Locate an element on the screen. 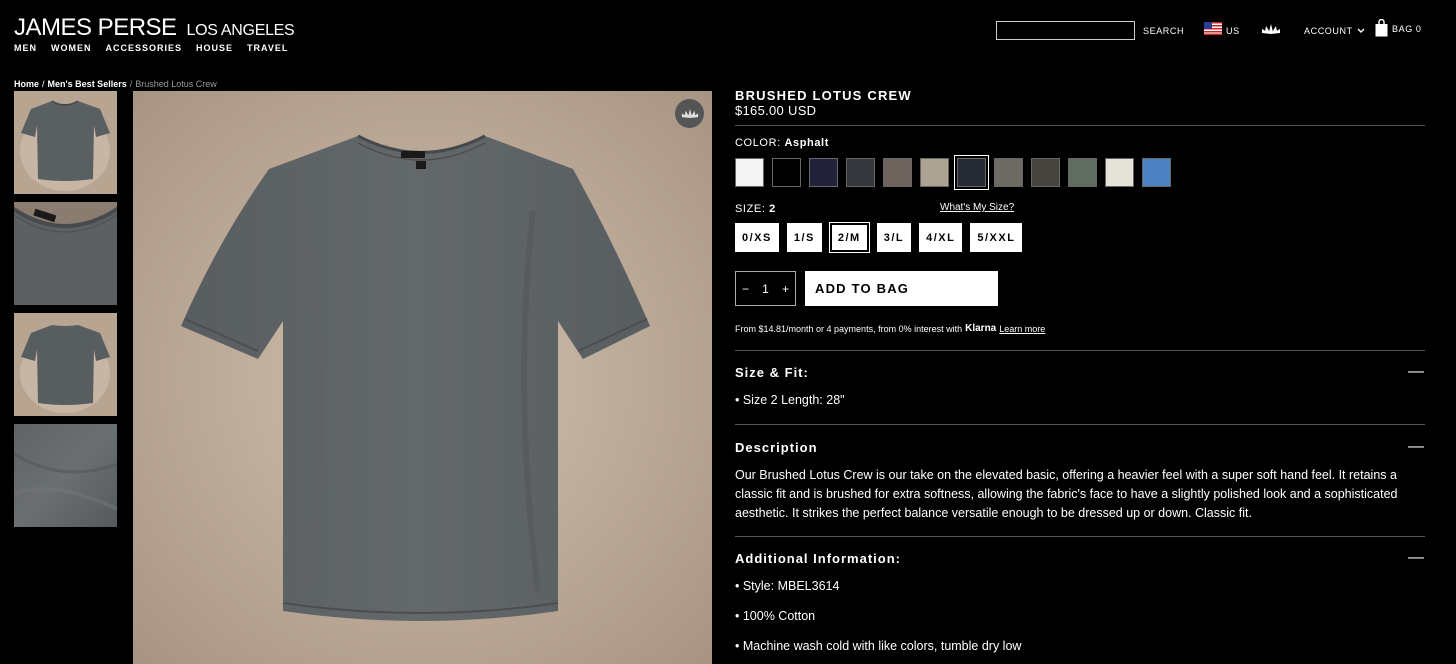 This screenshot has width=1456, height=664. chevron-down-icon is located at coordinates (1361, 30).